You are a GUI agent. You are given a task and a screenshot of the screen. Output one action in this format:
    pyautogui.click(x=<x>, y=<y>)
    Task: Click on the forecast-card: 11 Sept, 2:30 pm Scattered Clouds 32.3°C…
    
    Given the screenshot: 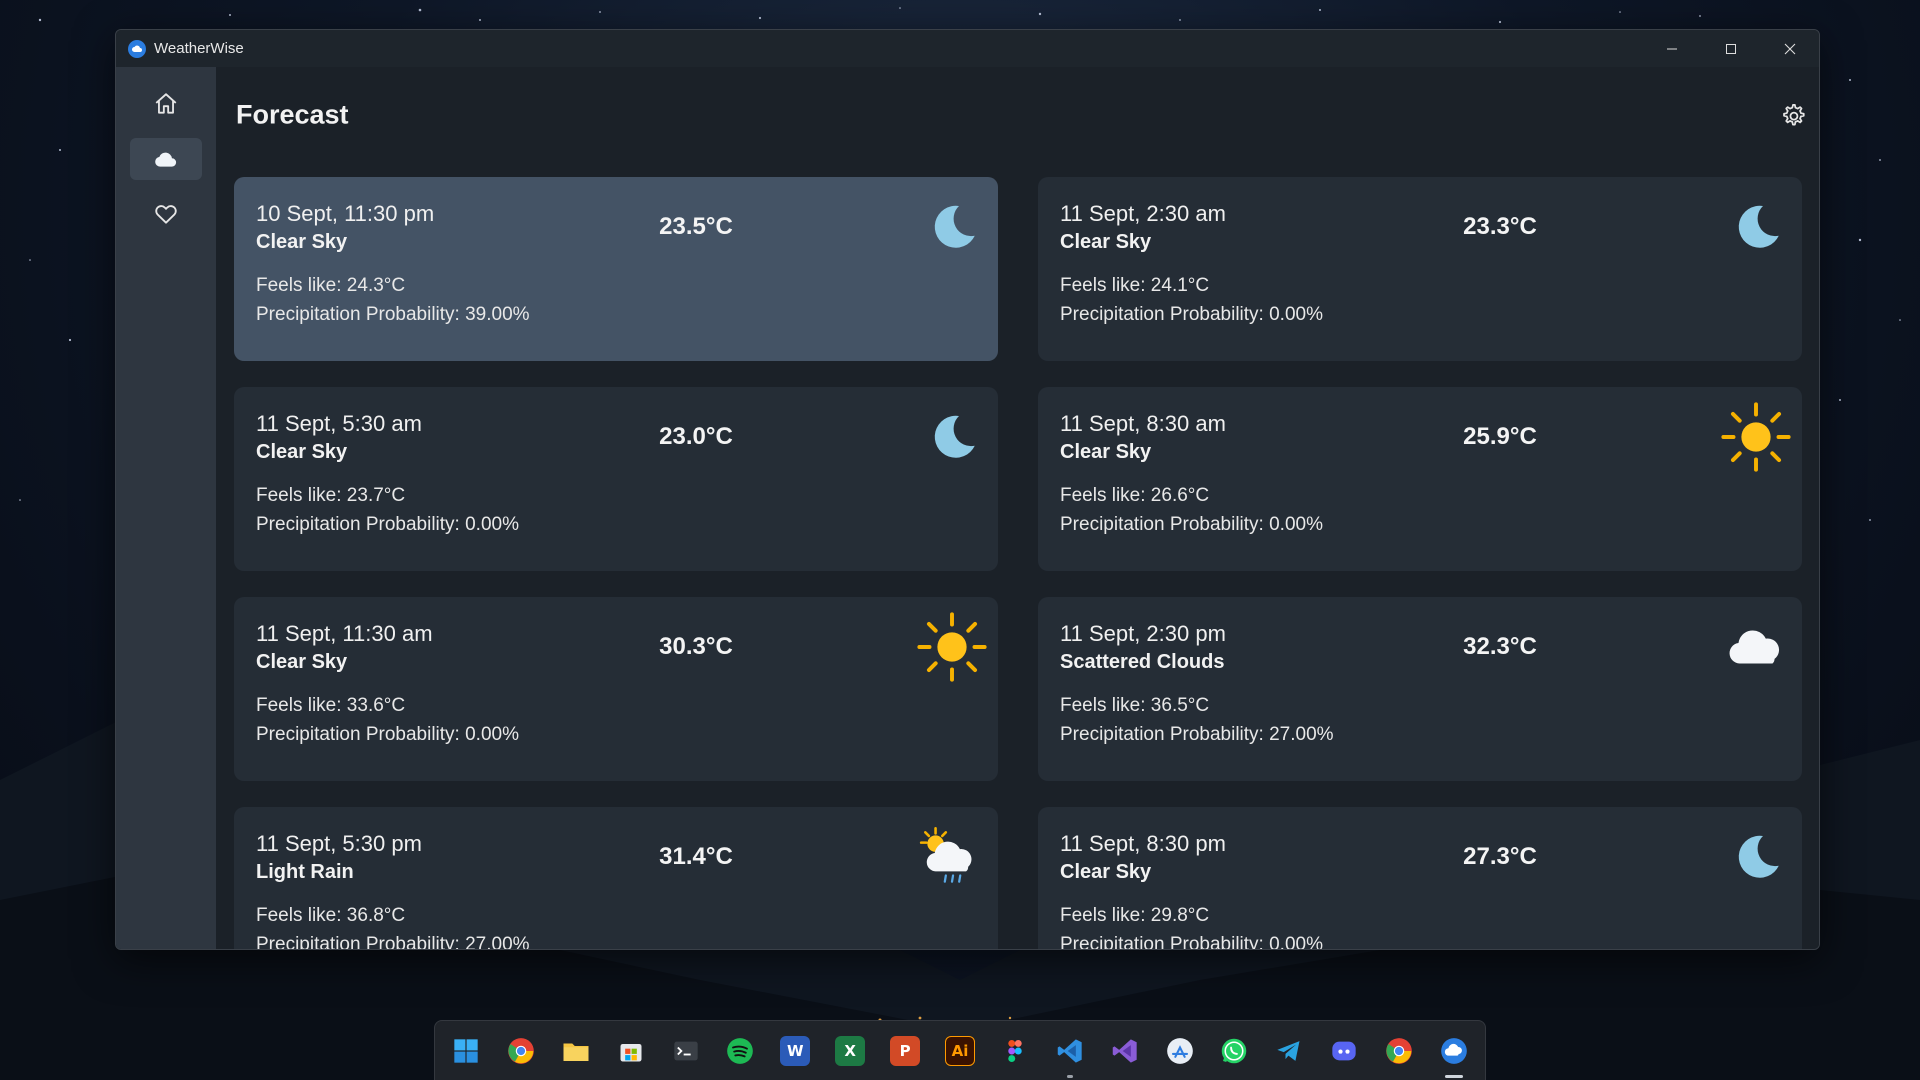 What is the action you would take?
    pyautogui.click(x=1420, y=689)
    